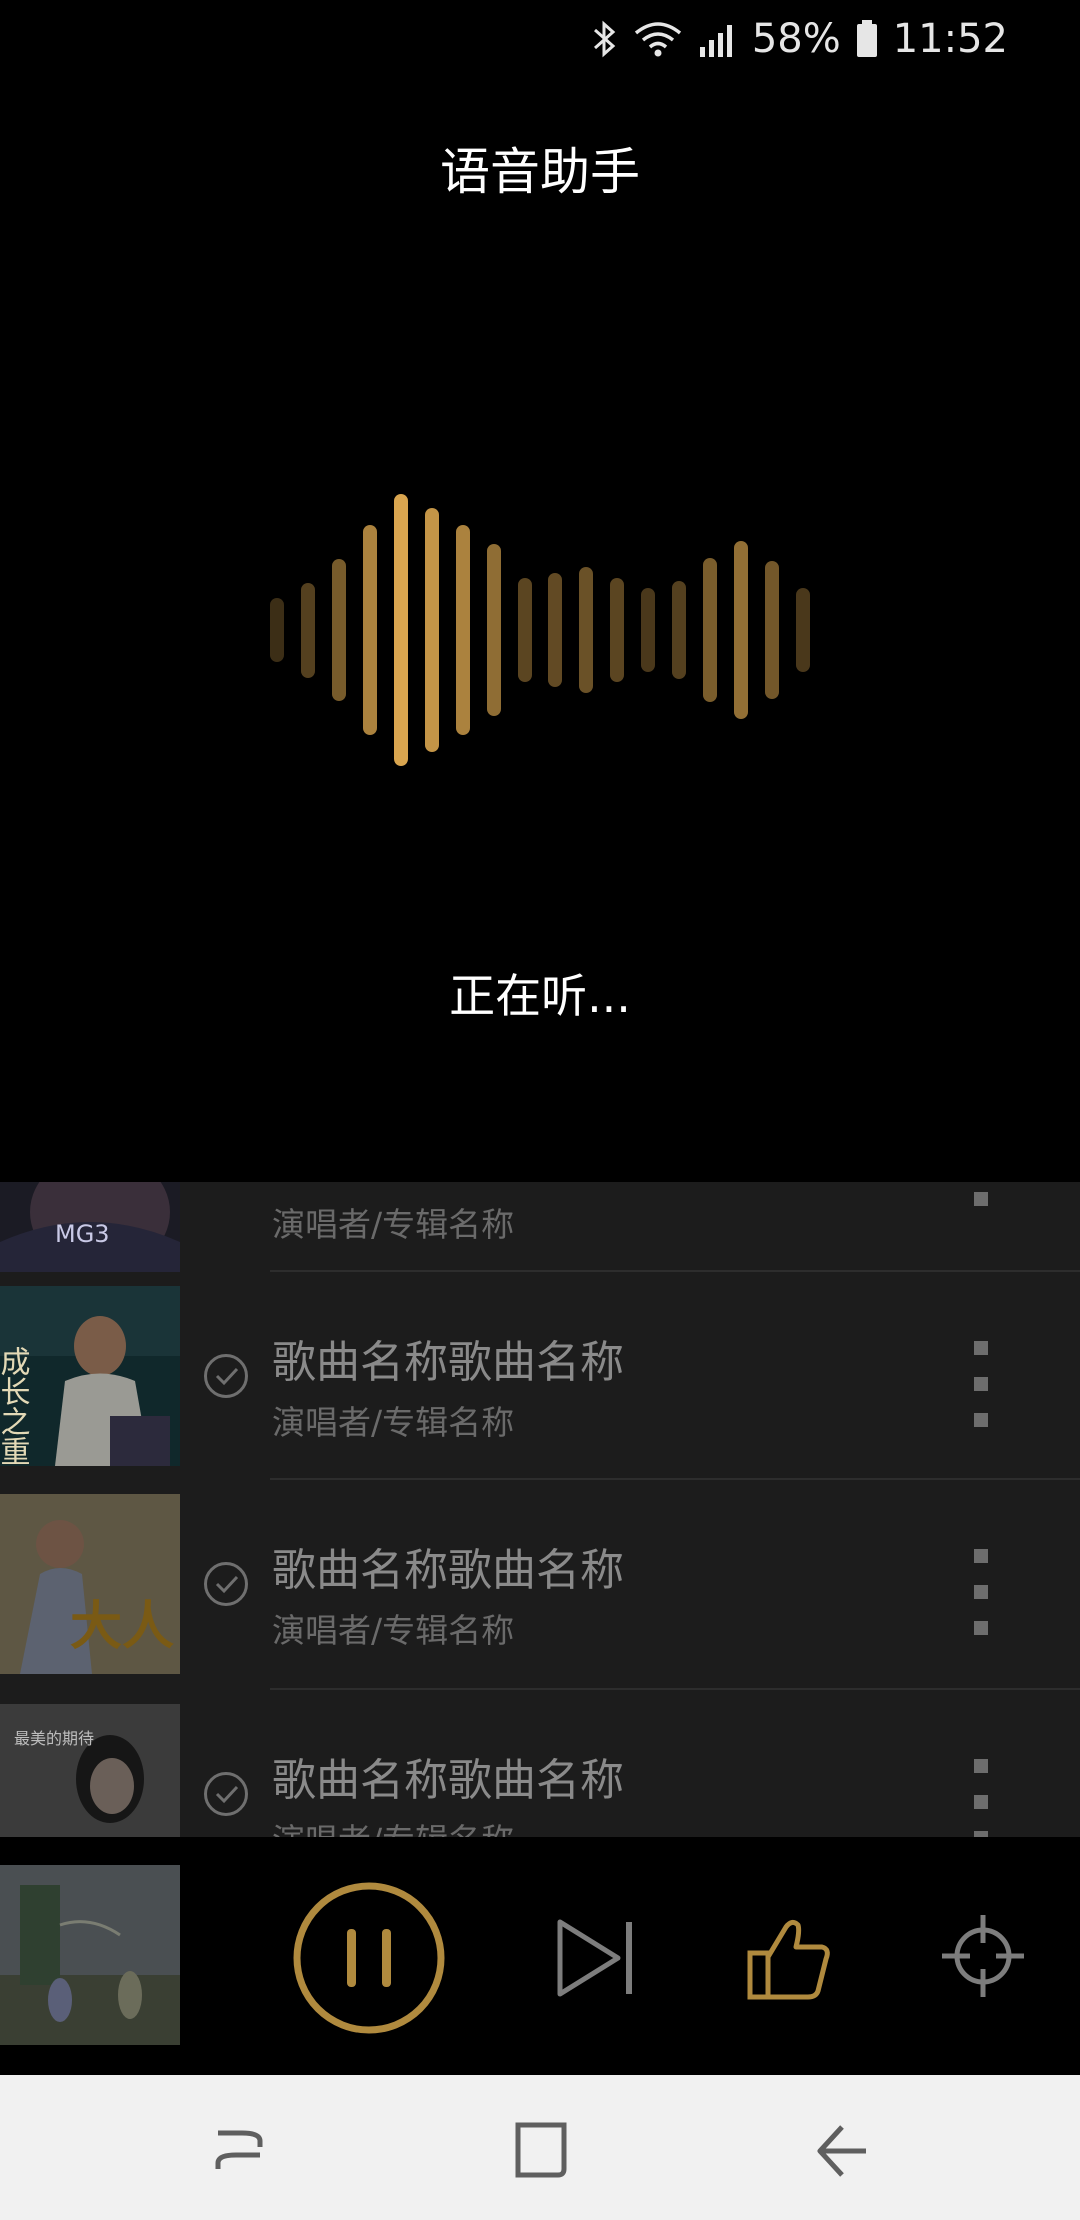  What do you see at coordinates (540, 38) in the screenshot?
I see `status-bar: 58% 11:52` at bounding box center [540, 38].